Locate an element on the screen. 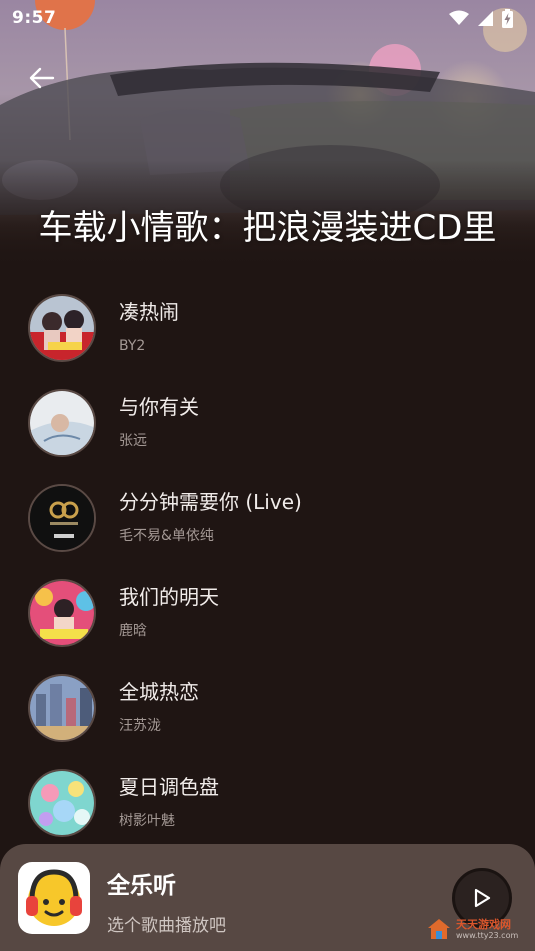 Image resolution: width=535 pixels, height=951 pixels. playlist-title: 车载小情歌：把浪漫装进CD里 is located at coordinates (267, 228).